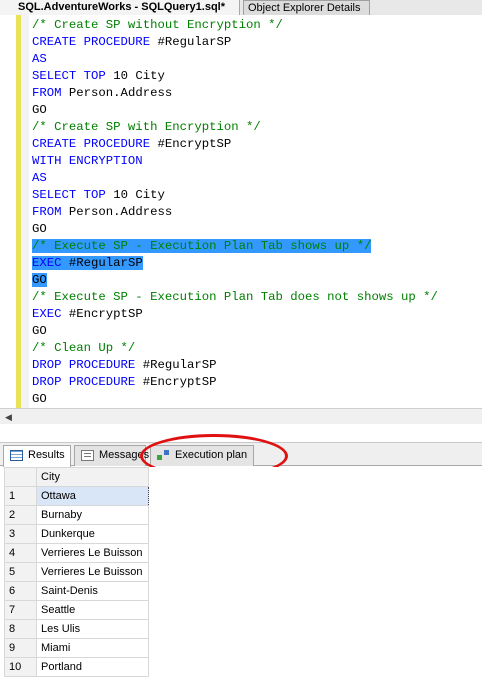  What do you see at coordinates (157, 25) in the screenshot?
I see `code-token-comment: /* Create SP without Encryption */` at bounding box center [157, 25].